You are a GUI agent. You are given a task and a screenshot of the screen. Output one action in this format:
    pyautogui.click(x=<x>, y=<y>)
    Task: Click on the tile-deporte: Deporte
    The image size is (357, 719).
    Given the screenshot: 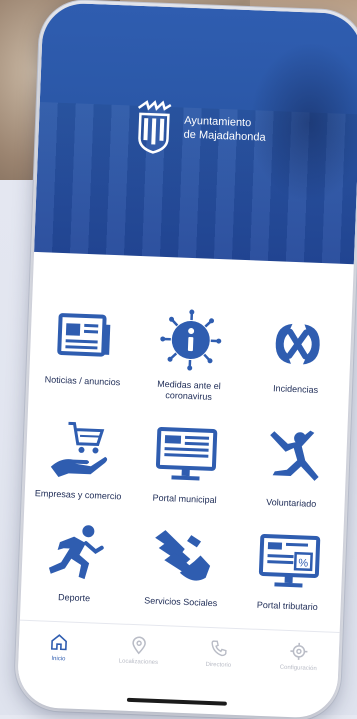 What is the action you would take?
    pyautogui.click(x=76, y=562)
    